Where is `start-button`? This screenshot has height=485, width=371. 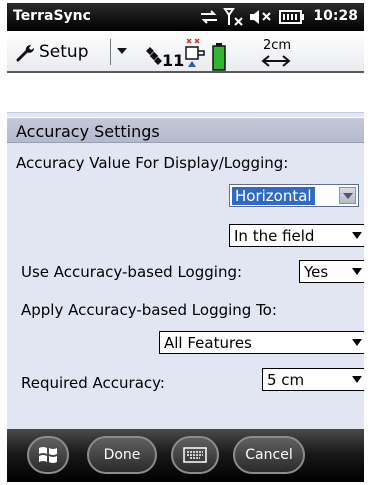
start-button is located at coordinates (48, 455).